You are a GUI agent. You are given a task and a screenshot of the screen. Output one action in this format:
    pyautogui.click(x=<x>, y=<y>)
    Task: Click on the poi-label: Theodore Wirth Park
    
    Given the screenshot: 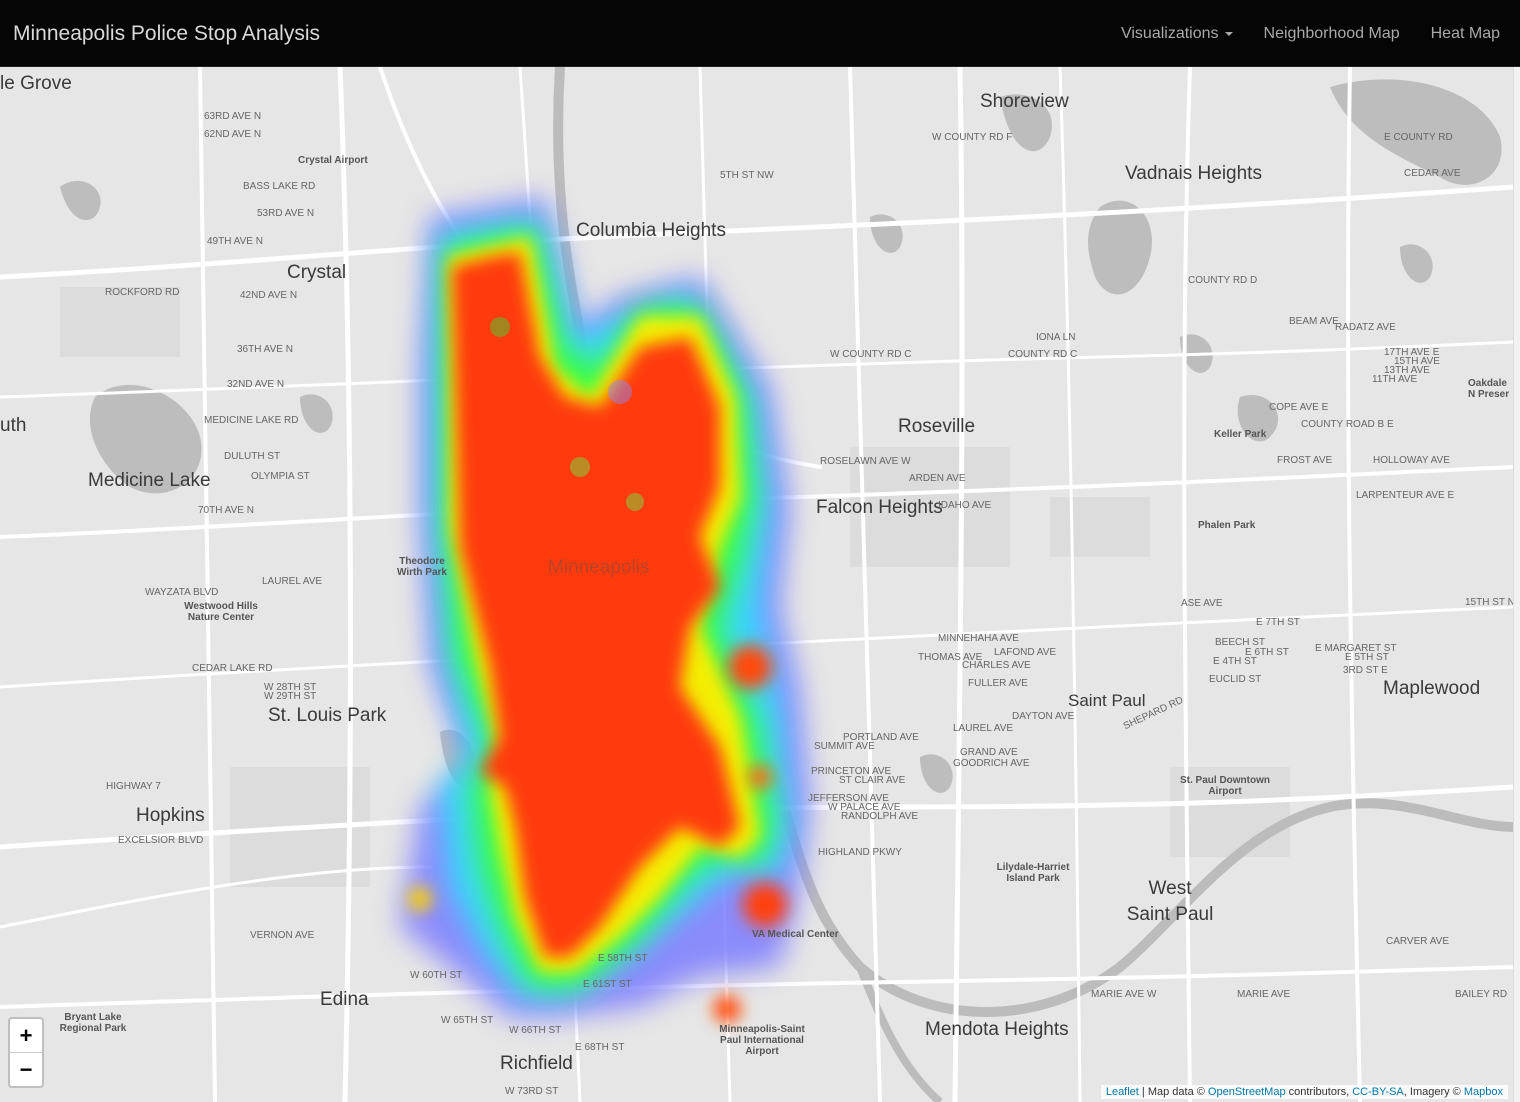 What is the action you would take?
    pyautogui.click(x=422, y=567)
    